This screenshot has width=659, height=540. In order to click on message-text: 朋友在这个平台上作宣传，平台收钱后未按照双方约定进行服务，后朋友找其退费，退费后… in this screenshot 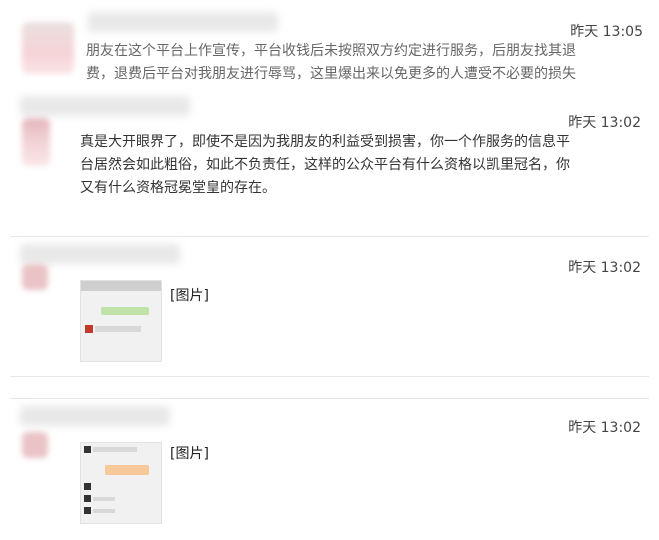, I will do `click(331, 62)`.